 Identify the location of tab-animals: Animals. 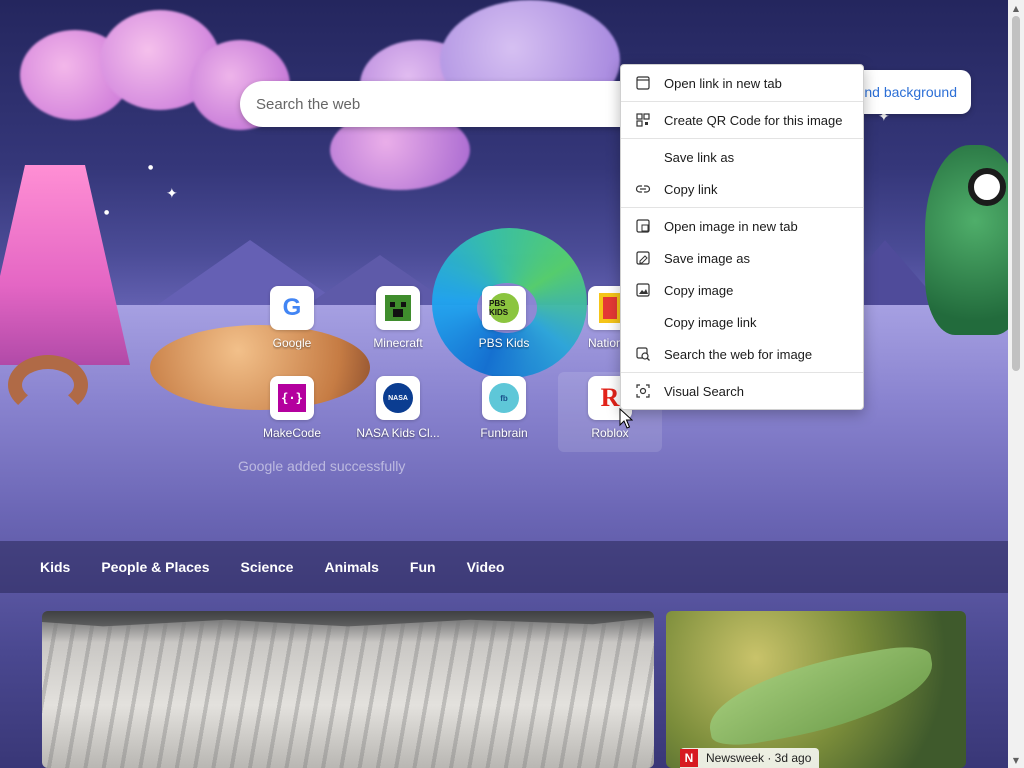
(351, 567).